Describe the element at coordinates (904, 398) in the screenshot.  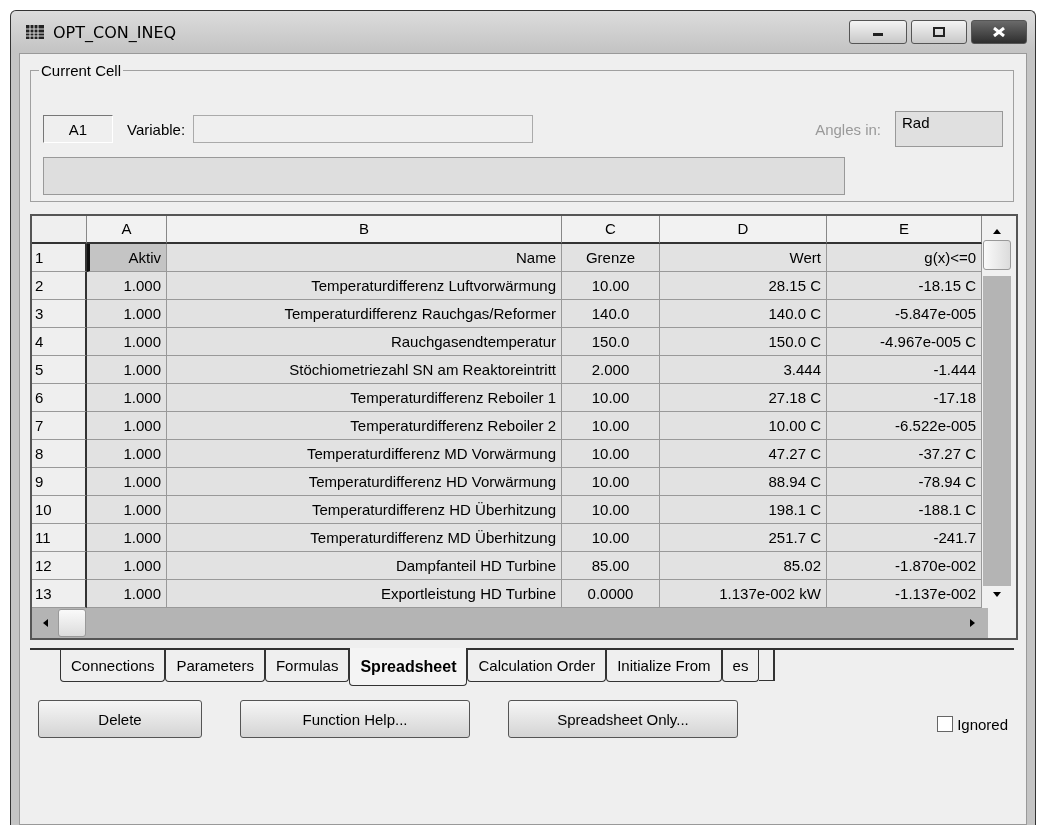
I see `table-cell: -17.18` at that location.